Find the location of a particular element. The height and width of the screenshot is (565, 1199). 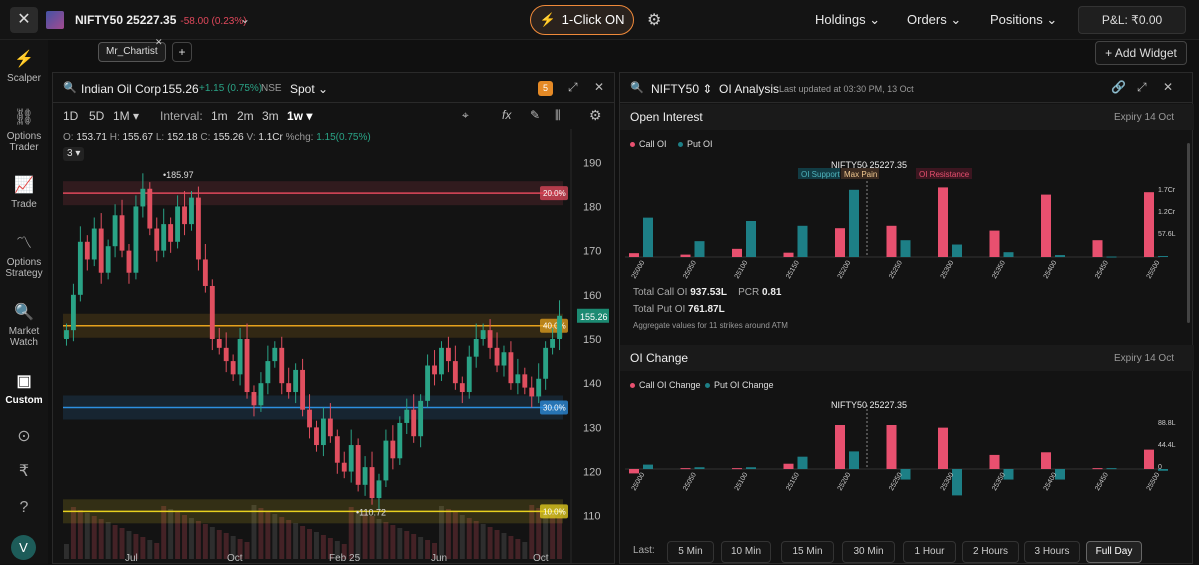

high-marker-label: •185.97 is located at coordinates (178, 175).